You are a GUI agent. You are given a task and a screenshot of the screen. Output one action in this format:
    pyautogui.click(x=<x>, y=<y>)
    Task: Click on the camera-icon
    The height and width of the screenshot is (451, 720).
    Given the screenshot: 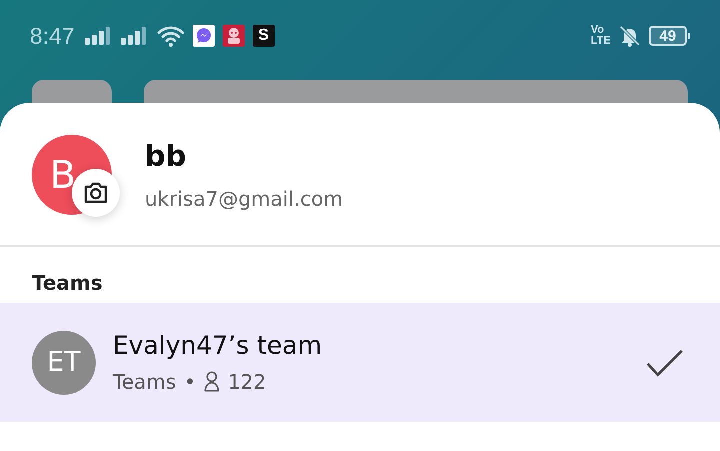 What is the action you would take?
    pyautogui.click(x=96, y=193)
    